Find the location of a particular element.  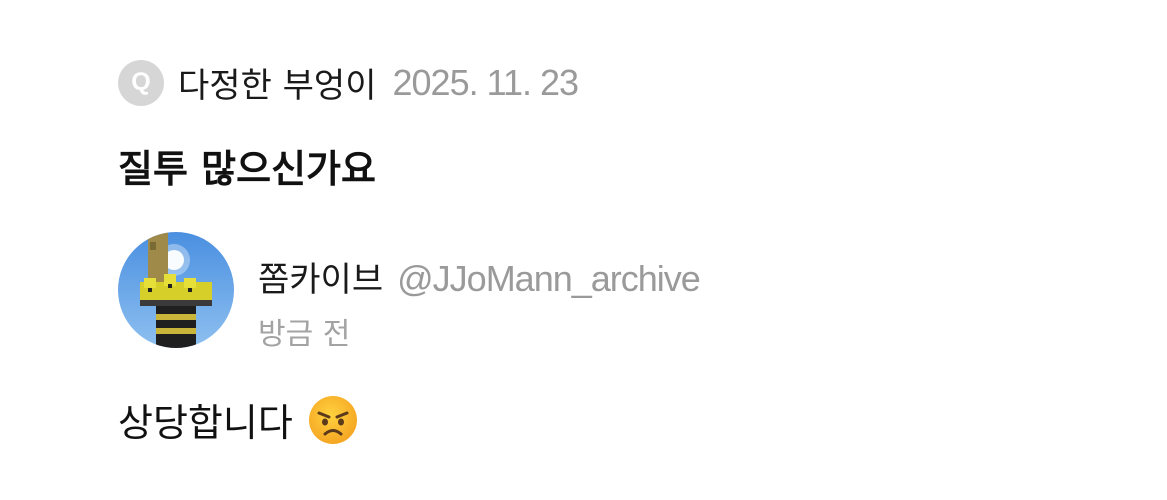

angry-face-icon is located at coordinates (333, 420).